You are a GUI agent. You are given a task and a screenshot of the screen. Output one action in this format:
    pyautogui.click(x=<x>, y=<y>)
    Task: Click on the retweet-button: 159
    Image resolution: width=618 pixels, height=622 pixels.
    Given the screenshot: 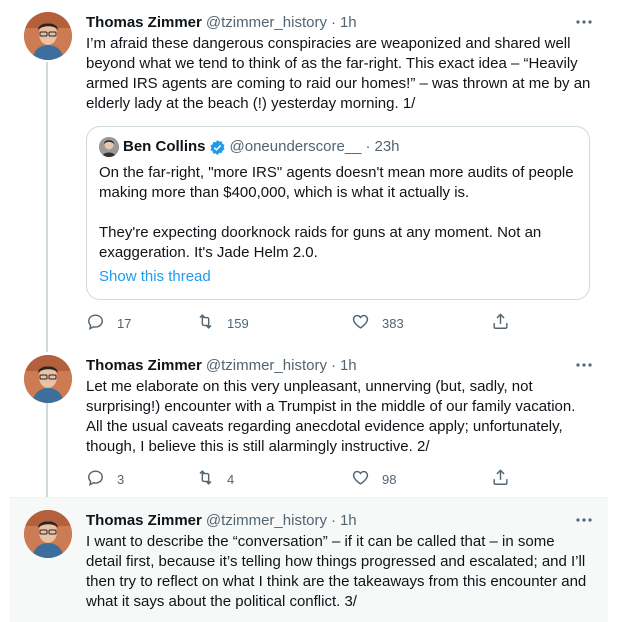 What is the action you would take?
    pyautogui.click(x=222, y=323)
    